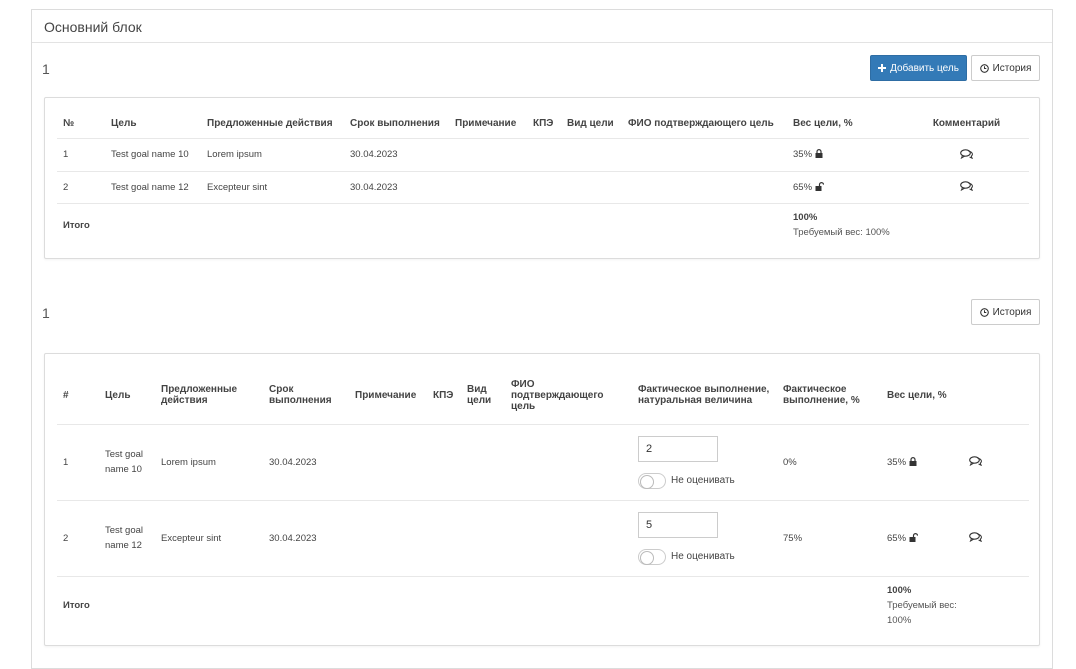  What do you see at coordinates (69, 124) in the screenshot?
I see `col-header: №` at bounding box center [69, 124].